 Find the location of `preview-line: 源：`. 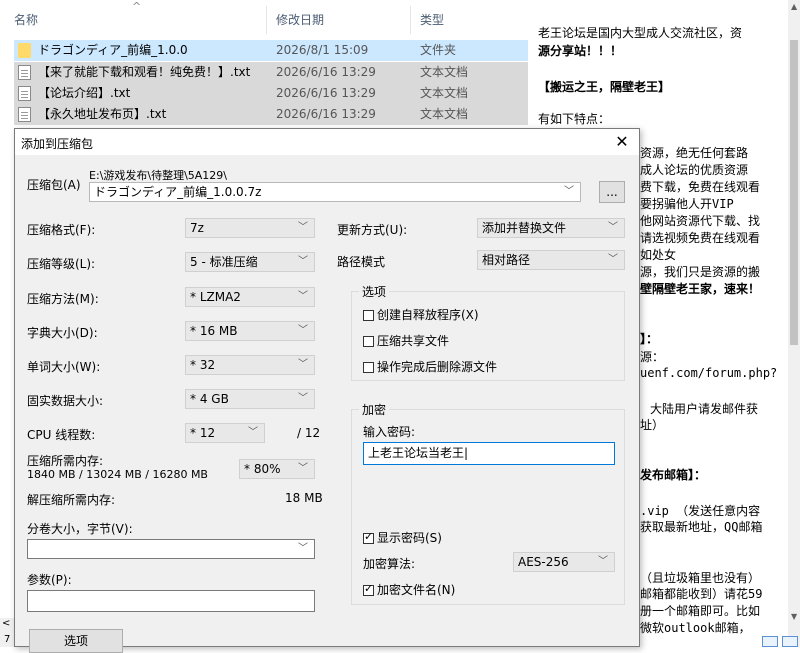

preview-line: 源： is located at coordinates (652, 357).